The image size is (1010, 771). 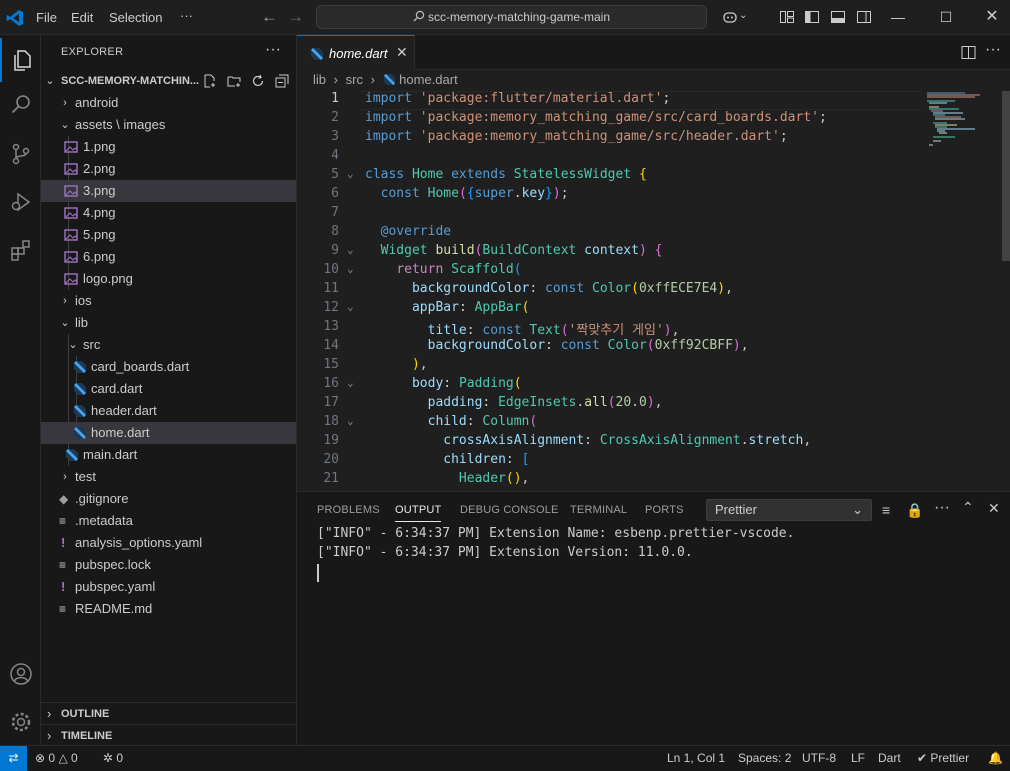 What do you see at coordinates (968, 507) in the screenshot?
I see `maximize-panel-icon: ⌃` at bounding box center [968, 507].